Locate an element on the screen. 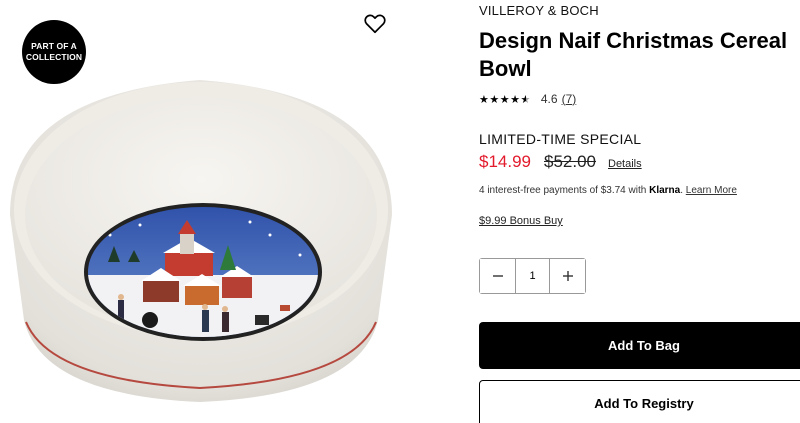 This screenshot has height=423, width=800. product-title: Design Naif Christmas Cereal Bowl is located at coordinates (633, 54).